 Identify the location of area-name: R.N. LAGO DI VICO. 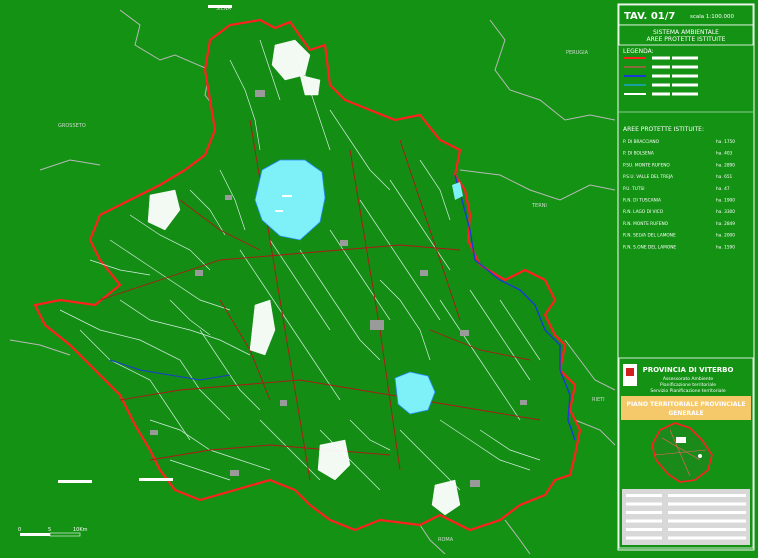
(643, 212).